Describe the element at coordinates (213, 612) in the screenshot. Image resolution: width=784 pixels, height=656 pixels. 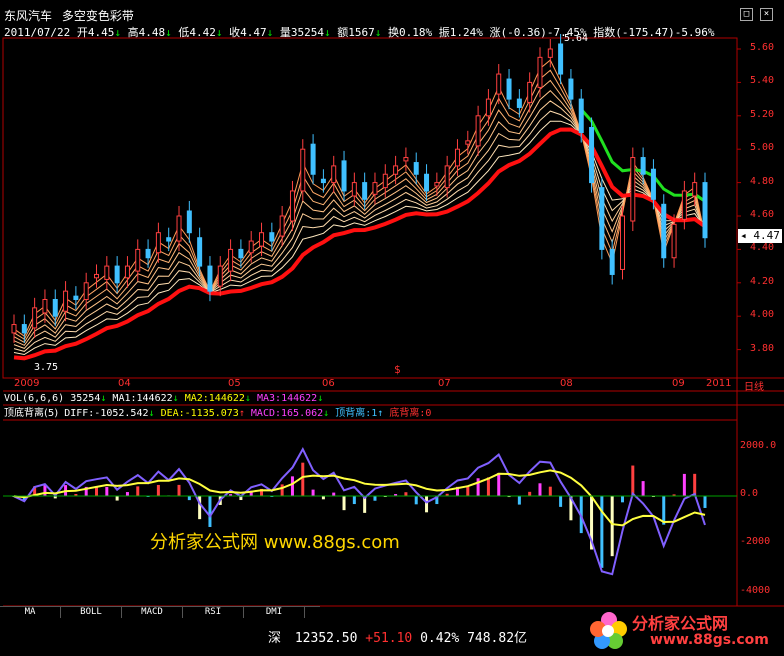
I see `indicator-tab-rsi: RSI` at that location.